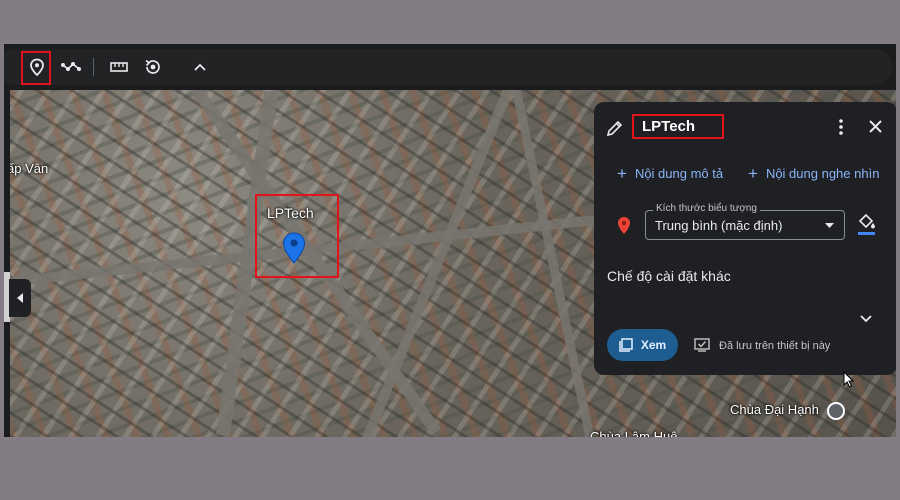  What do you see at coordinates (448, 67) in the screenshot?
I see `toolbar` at bounding box center [448, 67].